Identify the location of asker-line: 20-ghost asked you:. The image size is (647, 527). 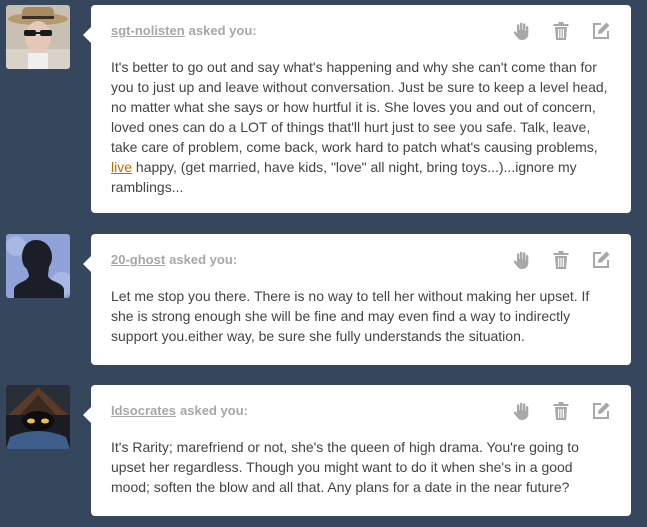
(174, 259).